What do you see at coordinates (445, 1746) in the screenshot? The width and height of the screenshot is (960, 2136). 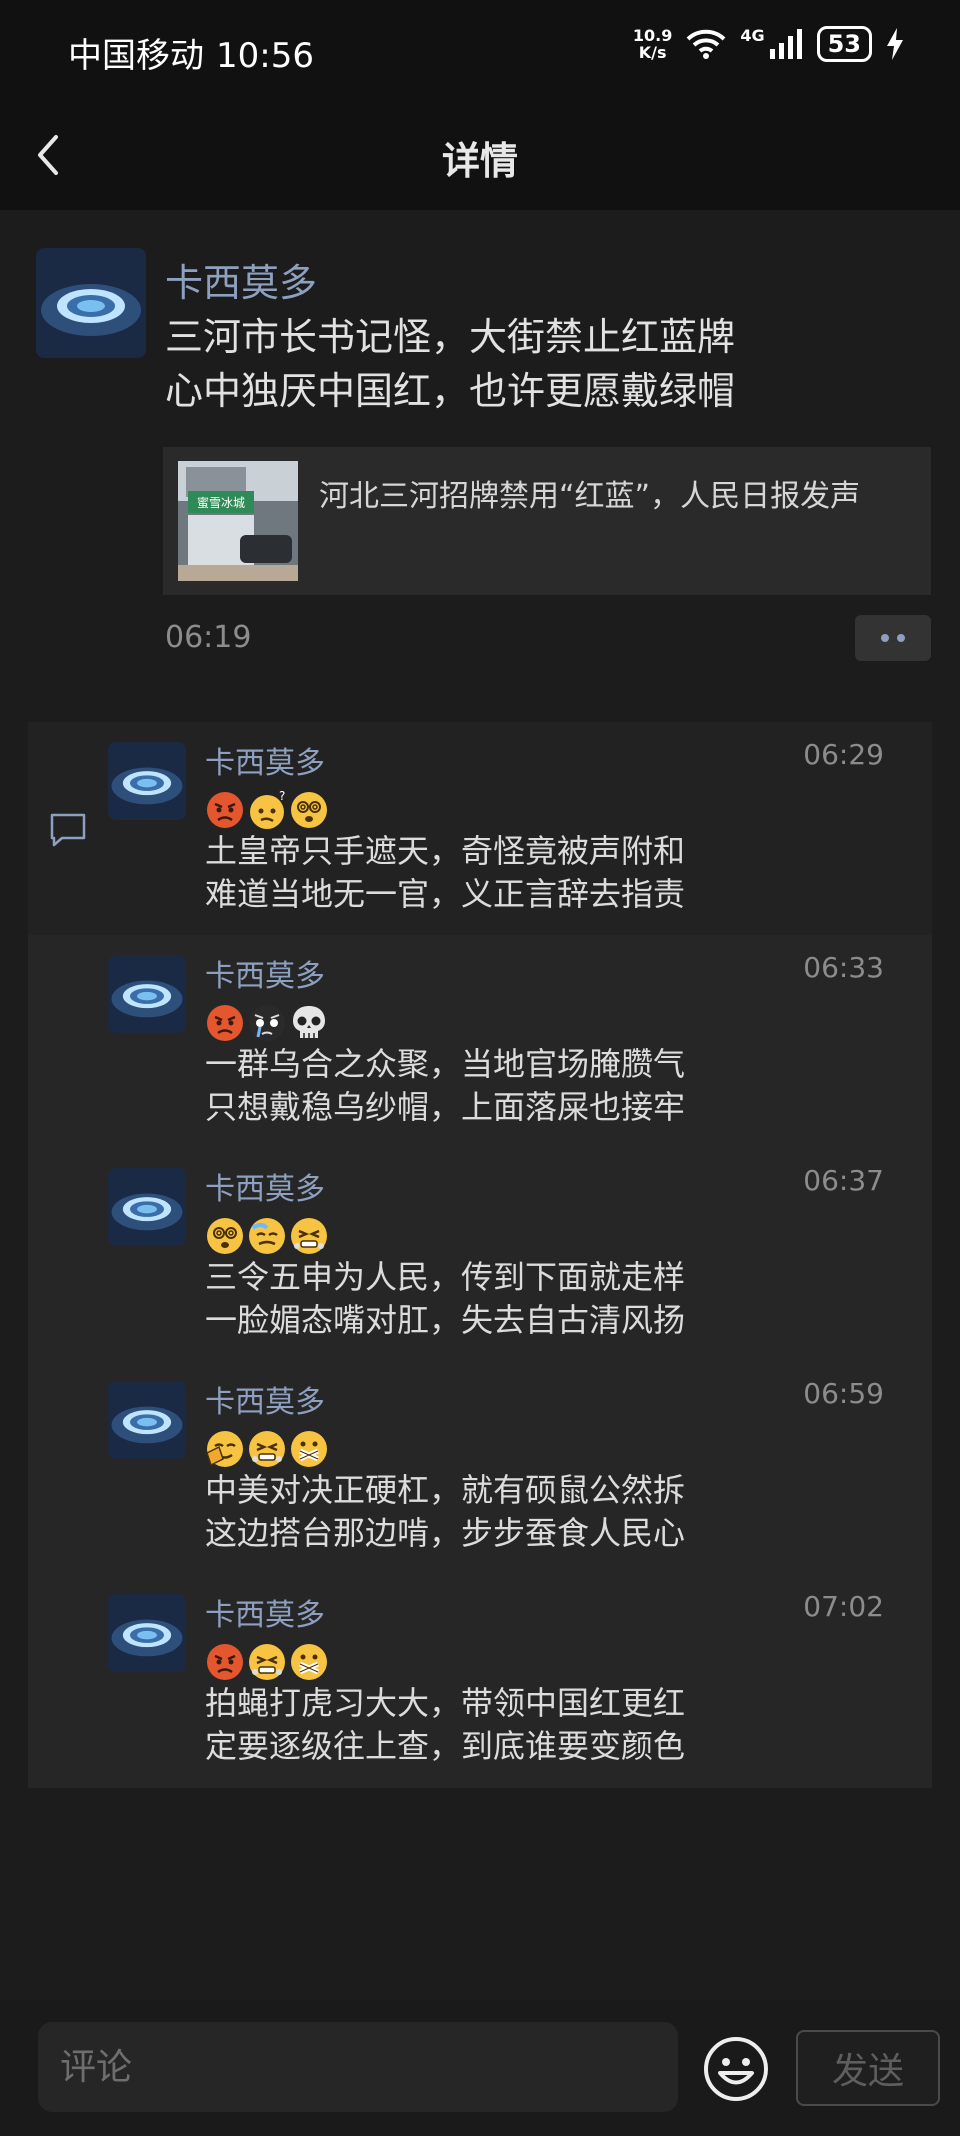 I see `comment-text-line: 定要逐级往上查，到底谁要变颜色` at bounding box center [445, 1746].